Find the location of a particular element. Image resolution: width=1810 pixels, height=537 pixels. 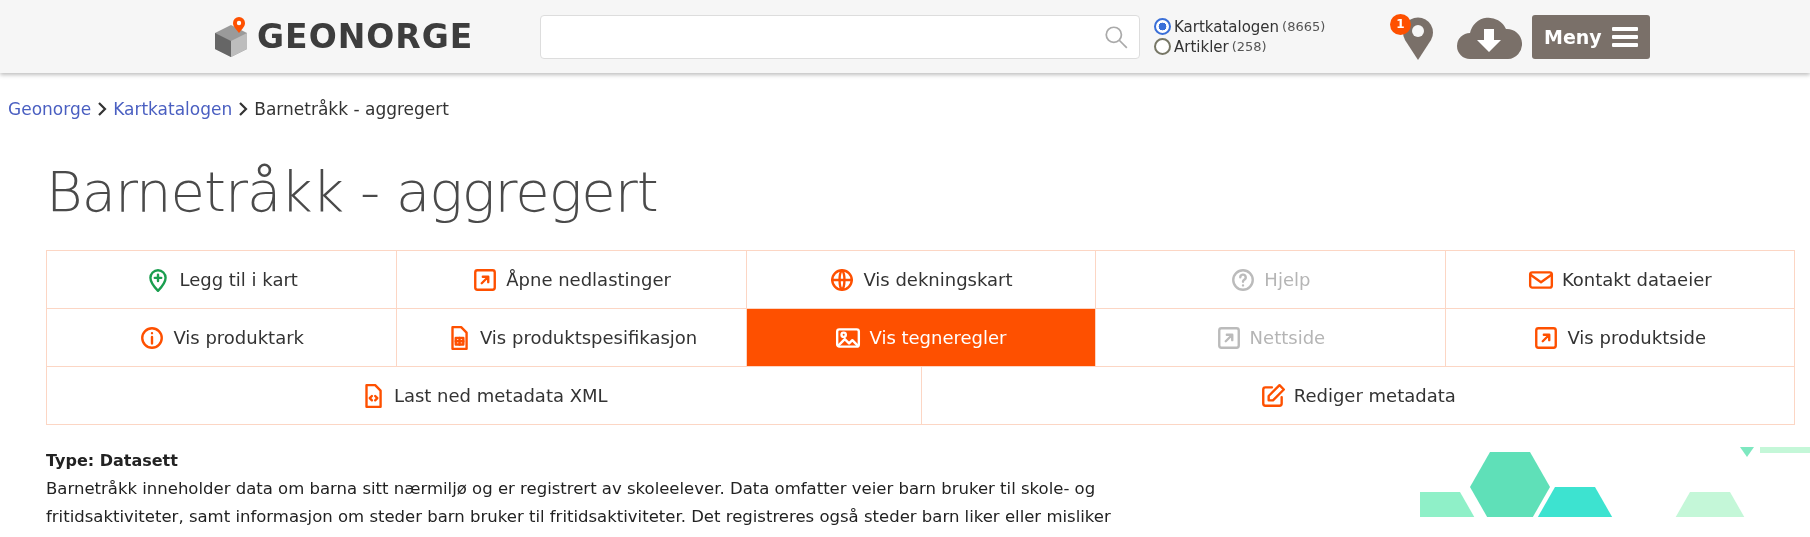

breadcrumb-link: Geonorge is located at coordinates (50, 109).